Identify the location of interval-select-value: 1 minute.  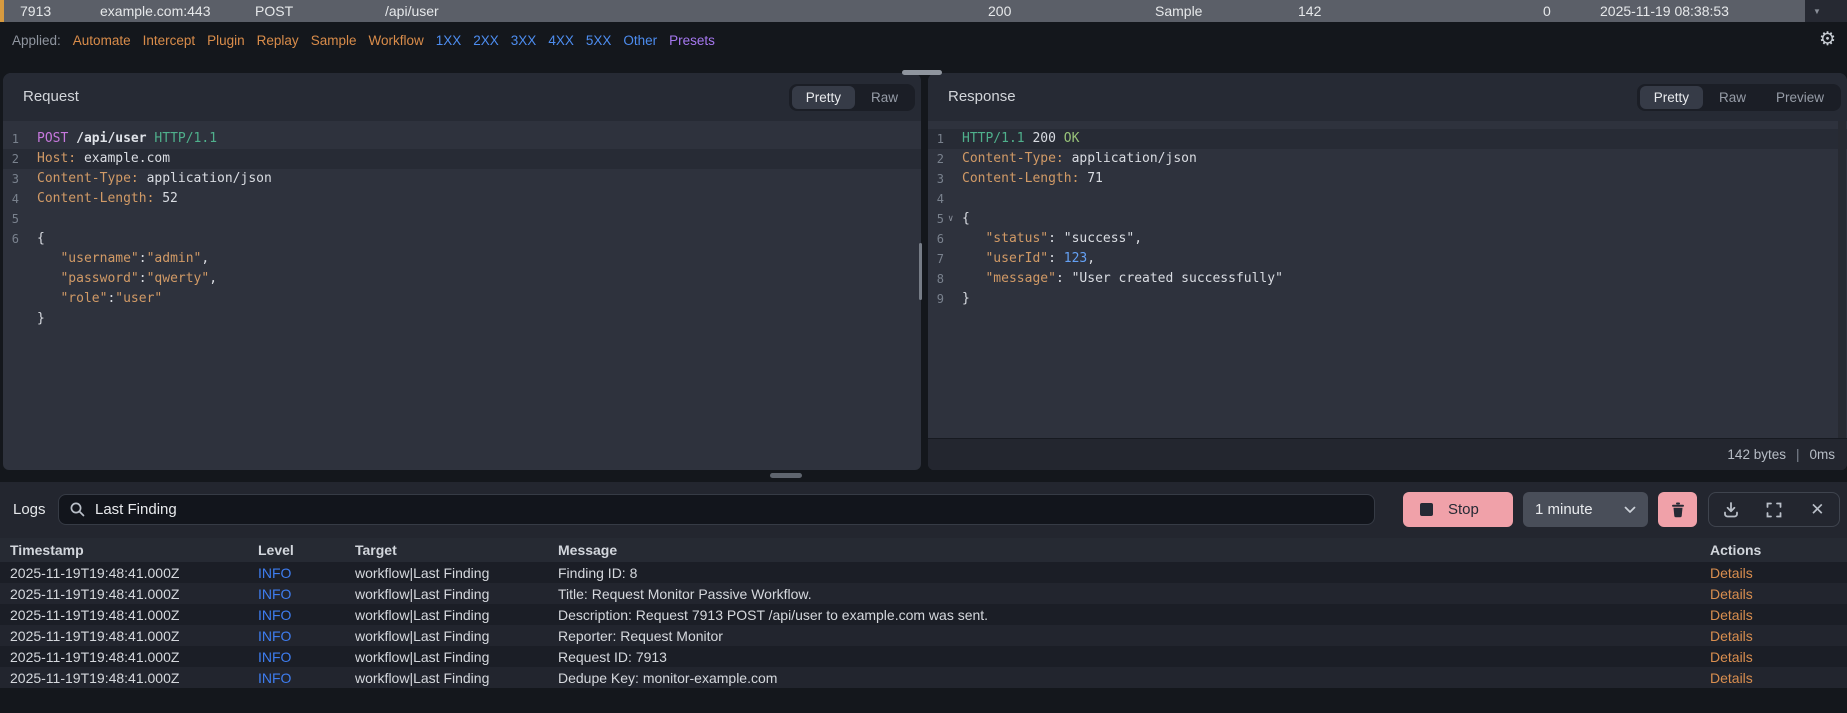
(1564, 509).